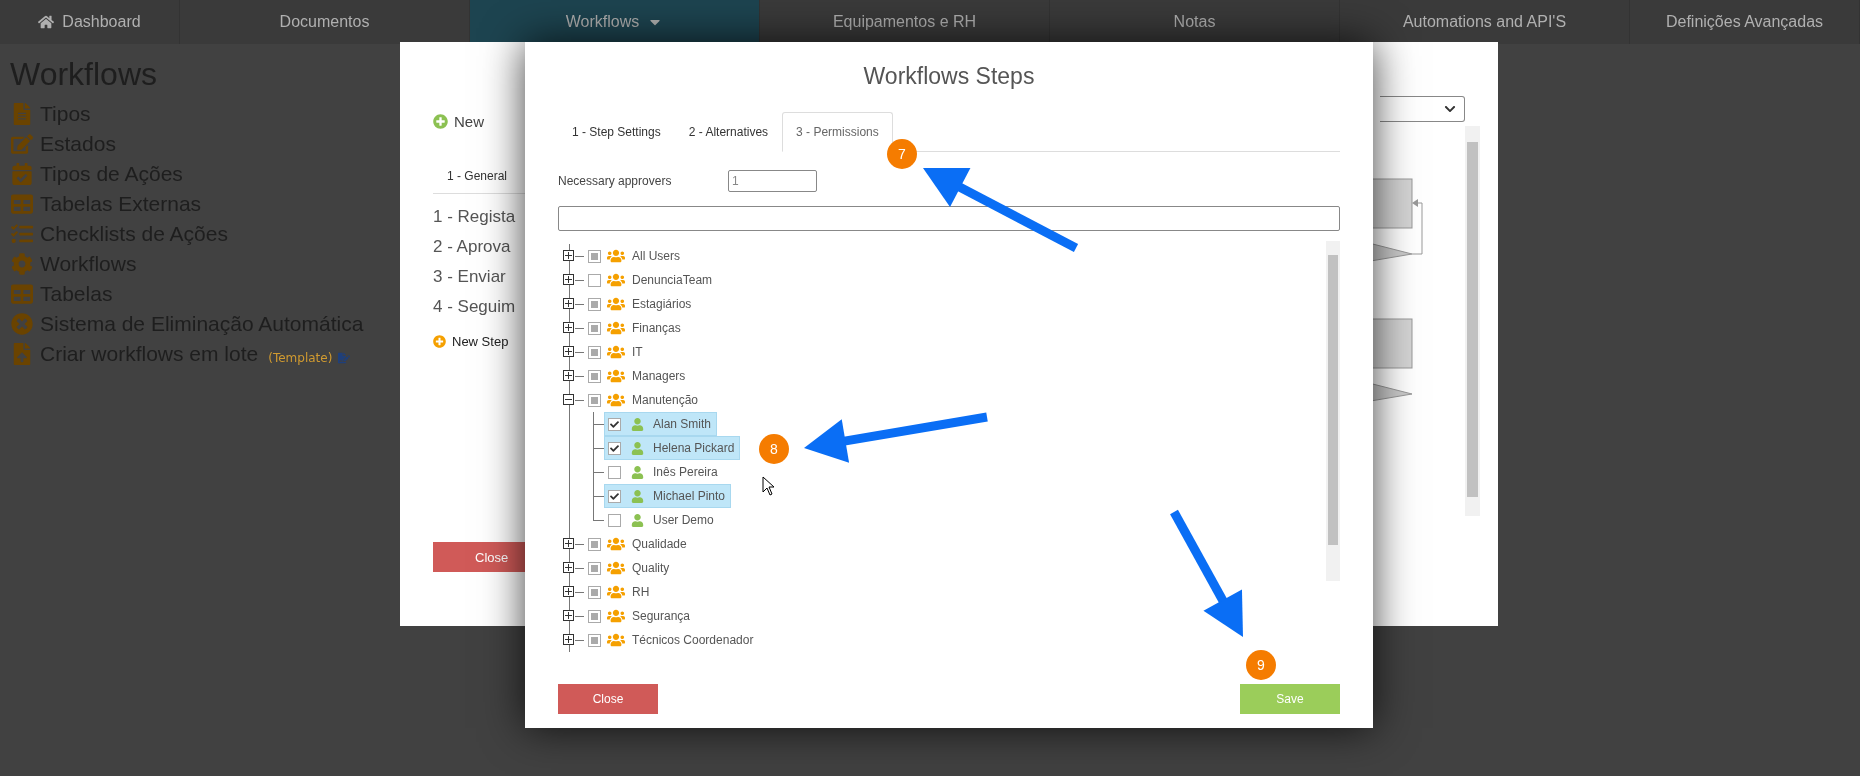  Describe the element at coordinates (615, 181) in the screenshot. I see `field-label: Necessary approvers` at that location.